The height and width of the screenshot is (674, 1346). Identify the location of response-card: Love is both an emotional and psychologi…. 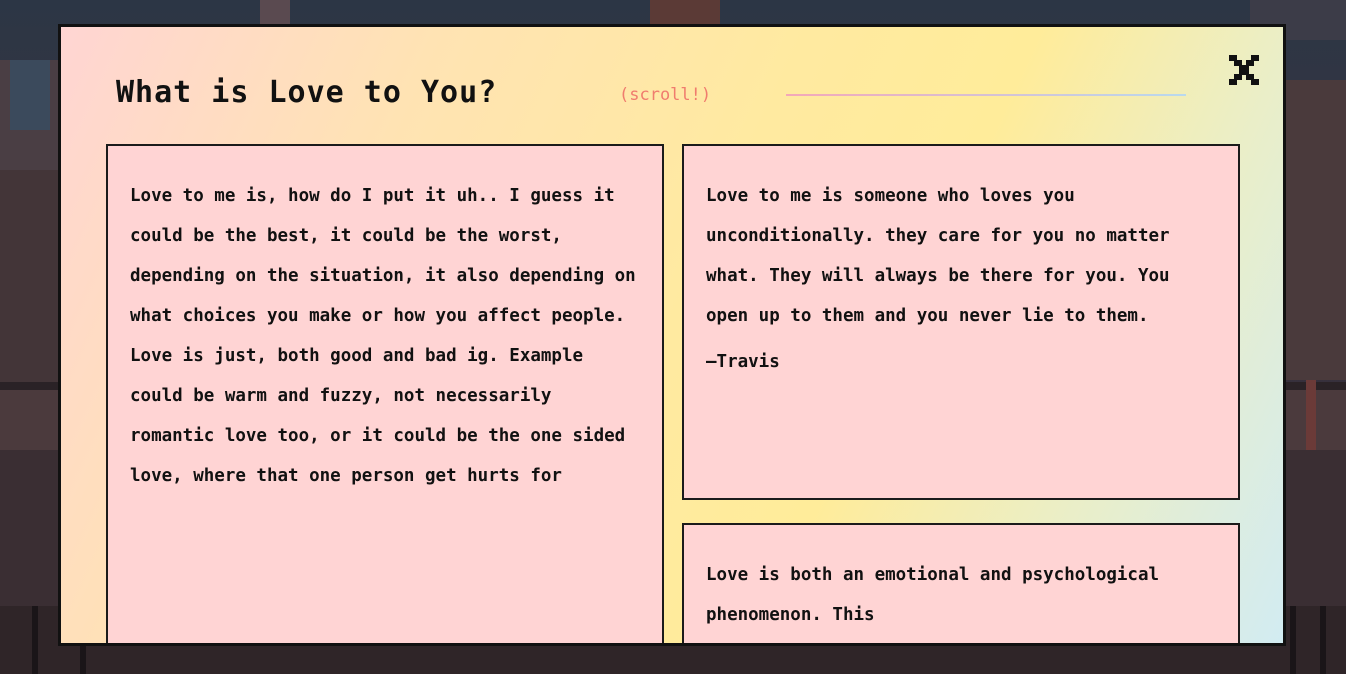
(961, 583).